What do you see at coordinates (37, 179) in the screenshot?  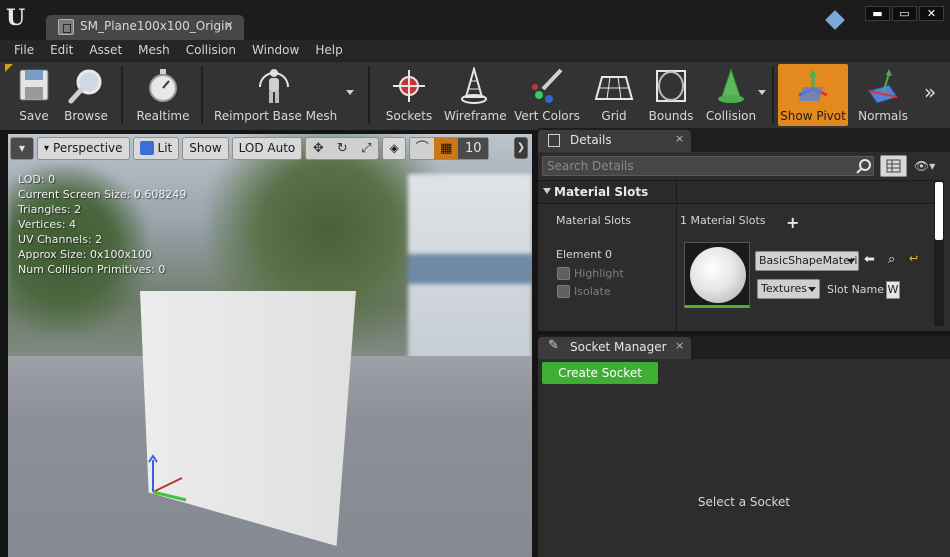 I see `stat-lod: LOD: 0` at bounding box center [37, 179].